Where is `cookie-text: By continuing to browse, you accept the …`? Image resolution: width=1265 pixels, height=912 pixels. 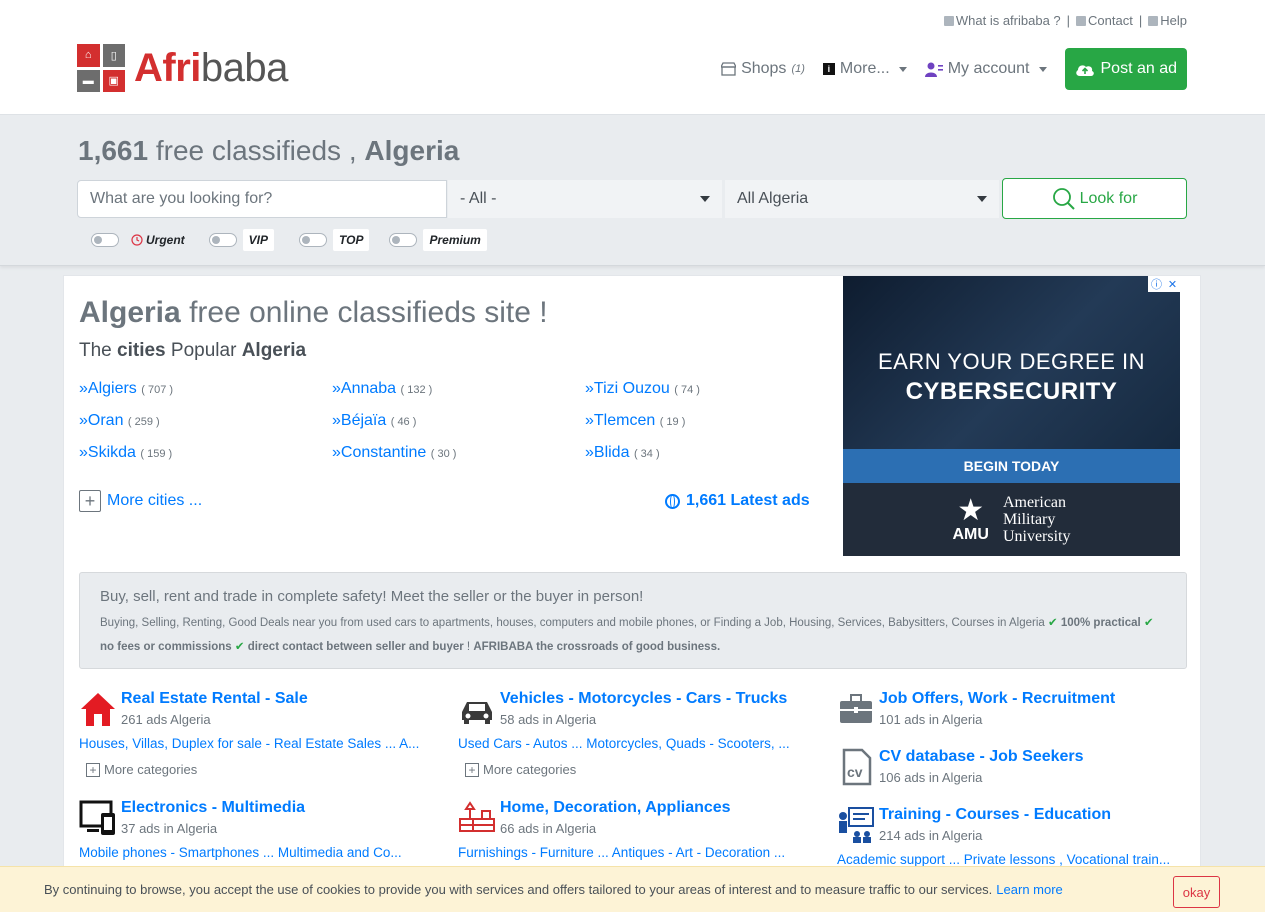
cookie-text: By continuing to browse, you accept the … is located at coordinates (518, 889).